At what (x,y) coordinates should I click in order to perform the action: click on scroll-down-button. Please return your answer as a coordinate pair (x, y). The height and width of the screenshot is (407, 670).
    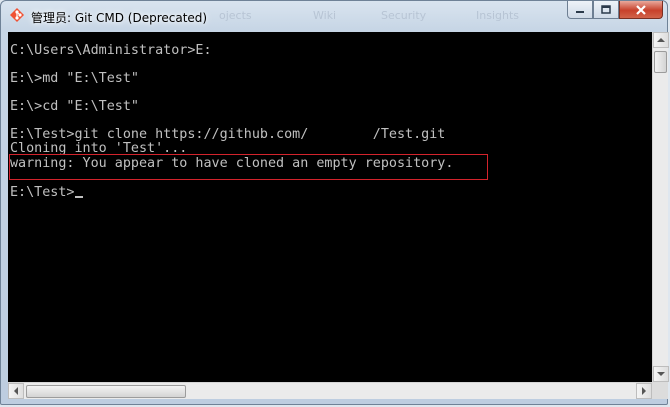
    Looking at the image, I should click on (661, 374).